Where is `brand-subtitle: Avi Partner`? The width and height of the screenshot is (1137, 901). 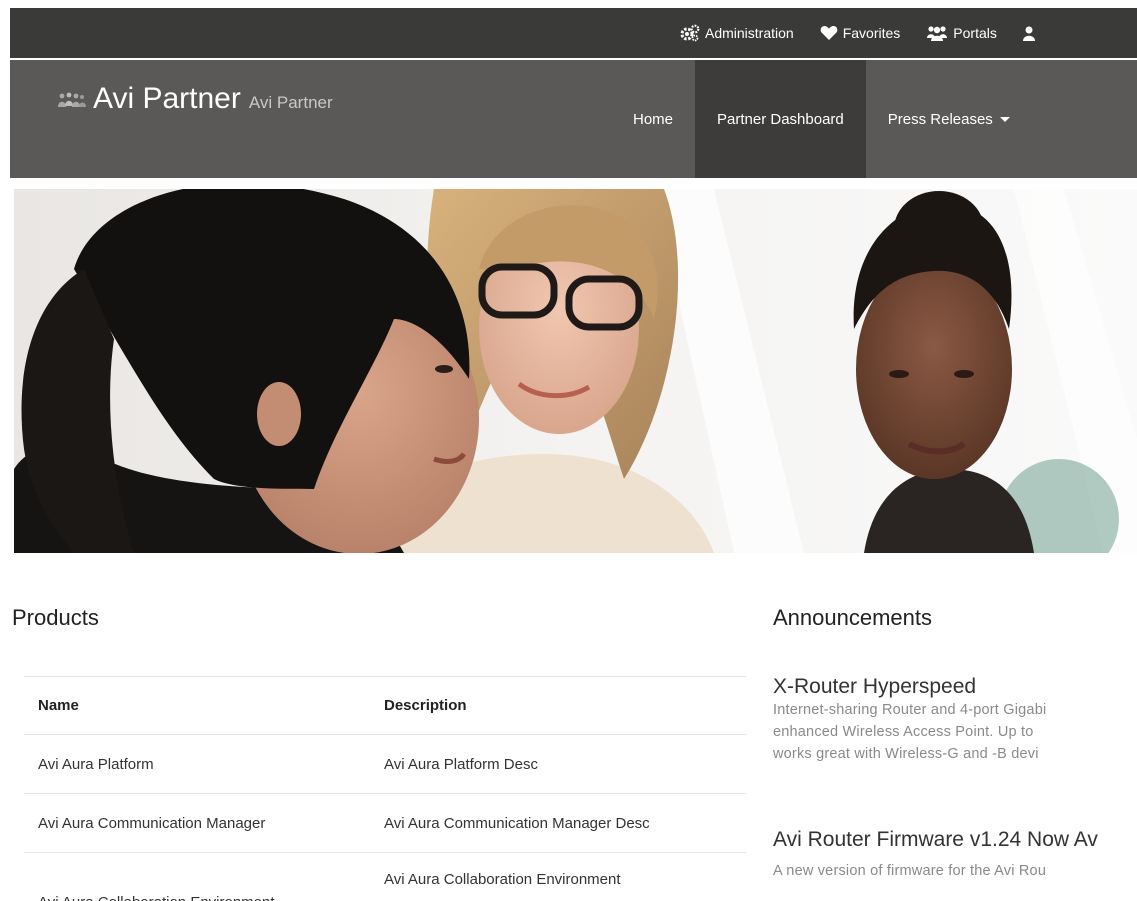
brand-subtitle: Avi Partner is located at coordinates (290, 102).